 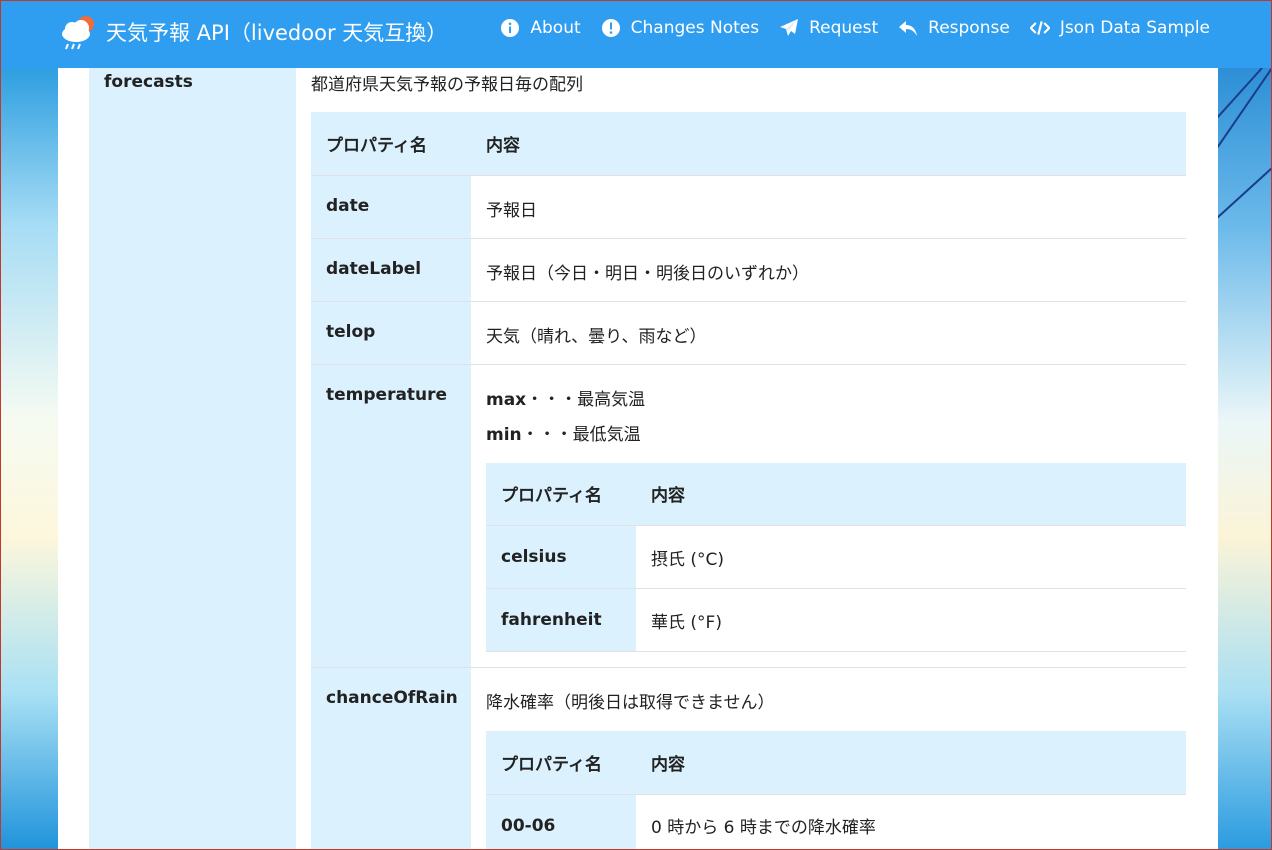 I want to click on table-row-datelabel: dateLabel 予報日（今日・明日・明後日のいずれか）, so click(x=748, y=270).